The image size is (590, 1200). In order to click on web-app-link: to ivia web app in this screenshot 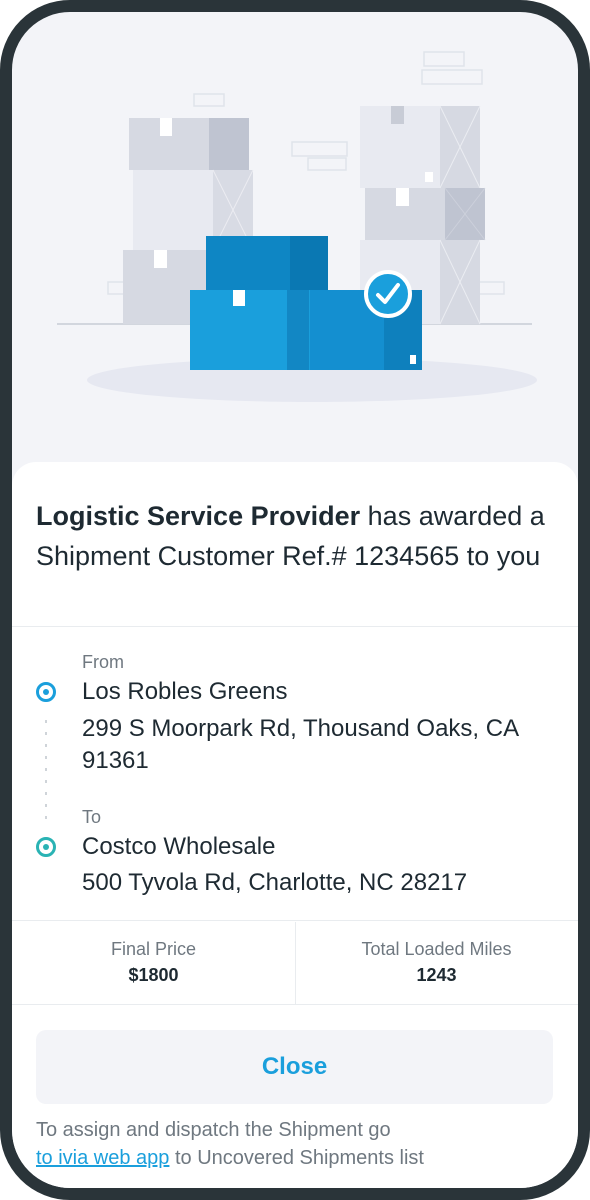, I will do `click(102, 1158)`.